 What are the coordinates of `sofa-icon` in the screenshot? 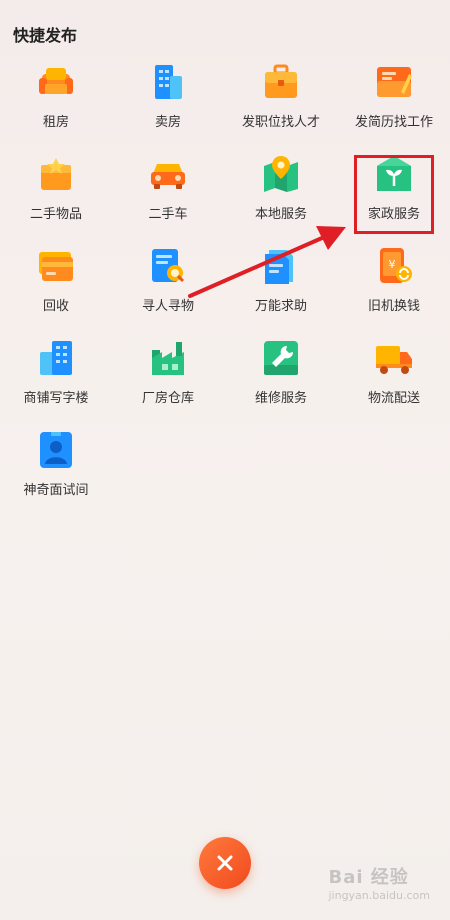 It's located at (56, 82).